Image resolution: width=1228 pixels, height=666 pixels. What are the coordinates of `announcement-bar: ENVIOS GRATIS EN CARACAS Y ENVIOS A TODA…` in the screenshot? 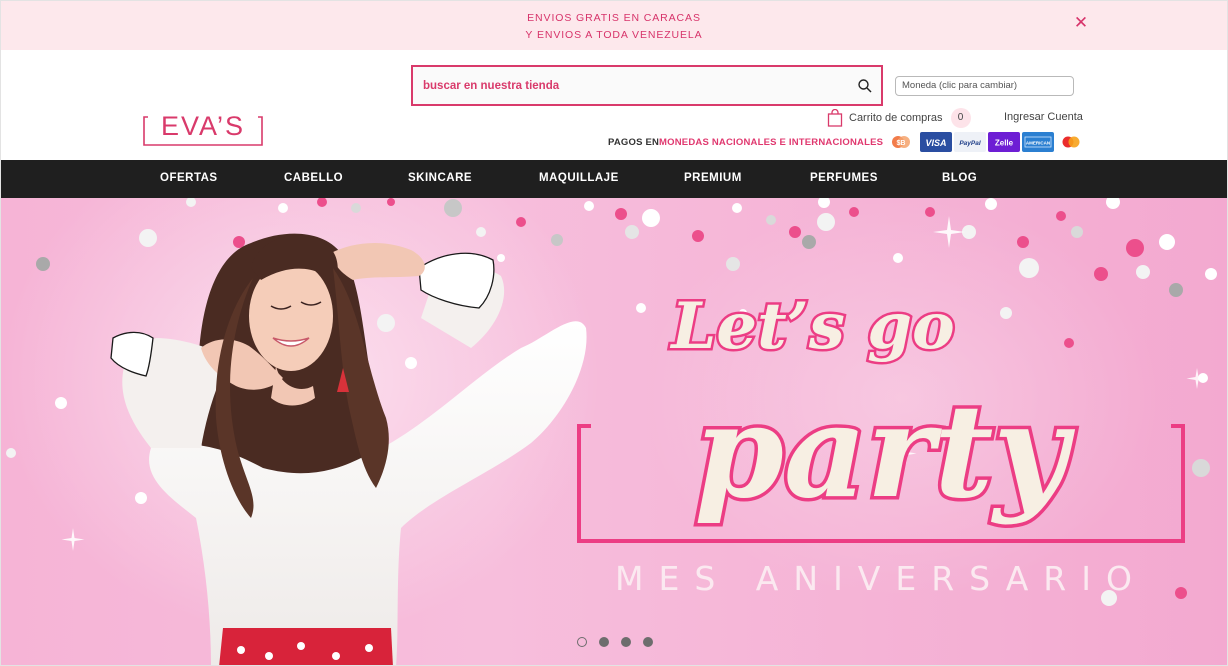 It's located at (614, 25).